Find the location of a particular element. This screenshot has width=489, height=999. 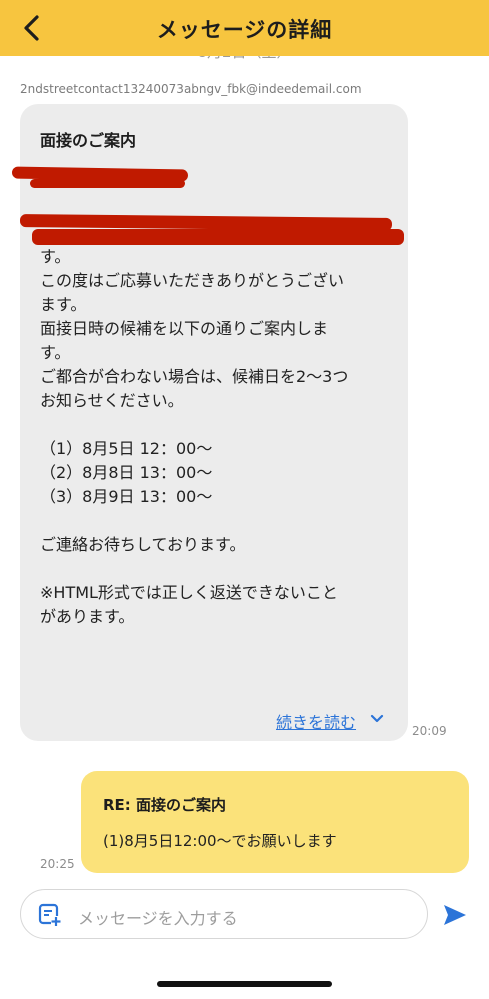

schedule-option: （1）8月5日 12：00〜 is located at coordinates (126, 448).